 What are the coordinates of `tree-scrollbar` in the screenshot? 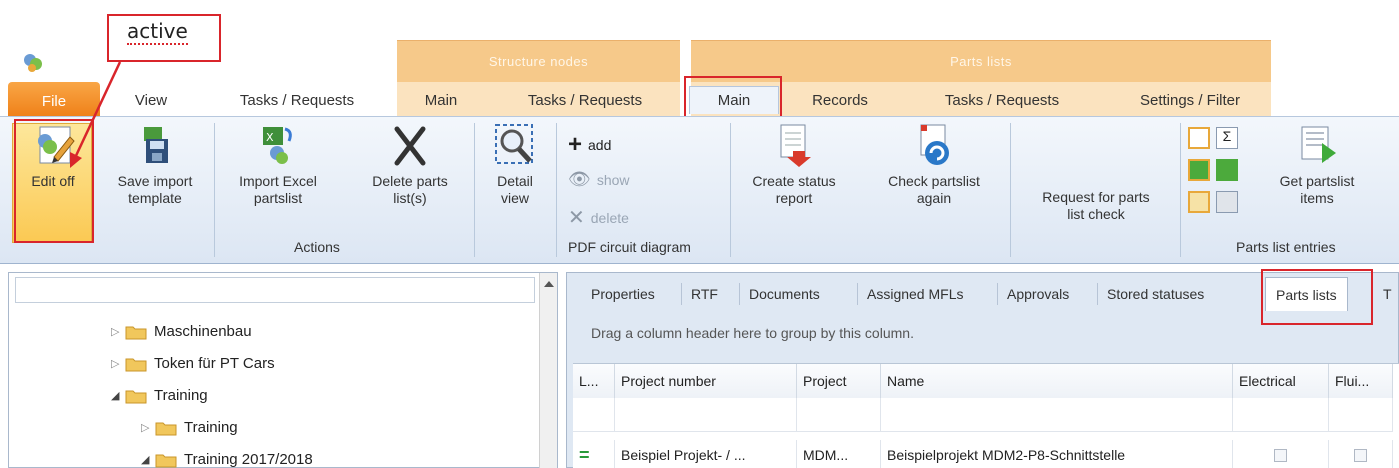 It's located at (548, 370).